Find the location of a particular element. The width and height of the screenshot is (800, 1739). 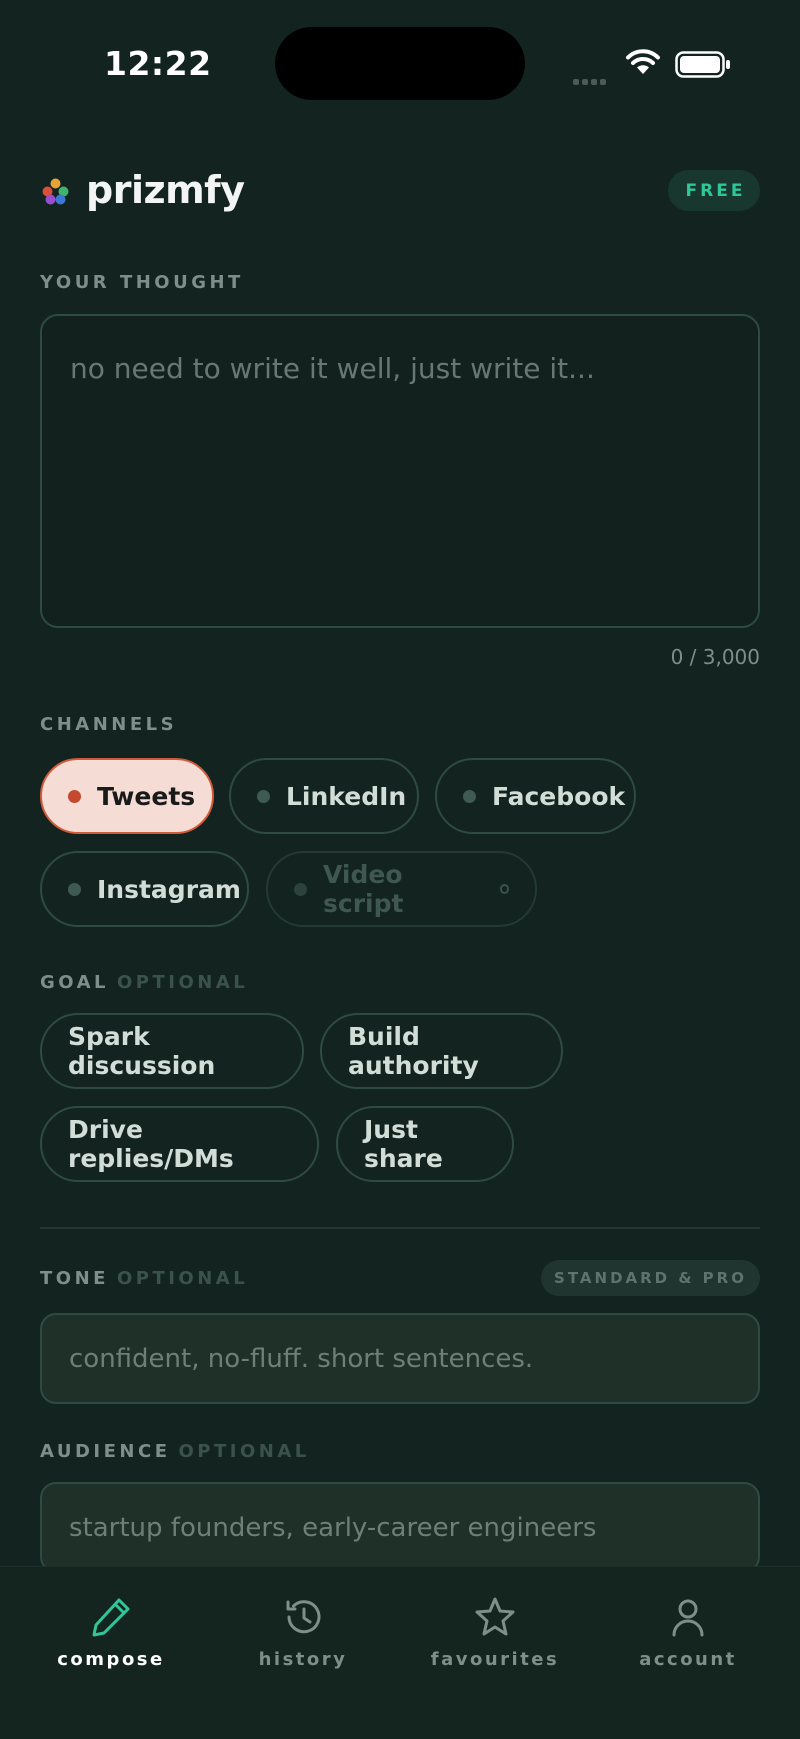

audience-label: AUDIENCE OPTIONAL is located at coordinates (175, 1451).